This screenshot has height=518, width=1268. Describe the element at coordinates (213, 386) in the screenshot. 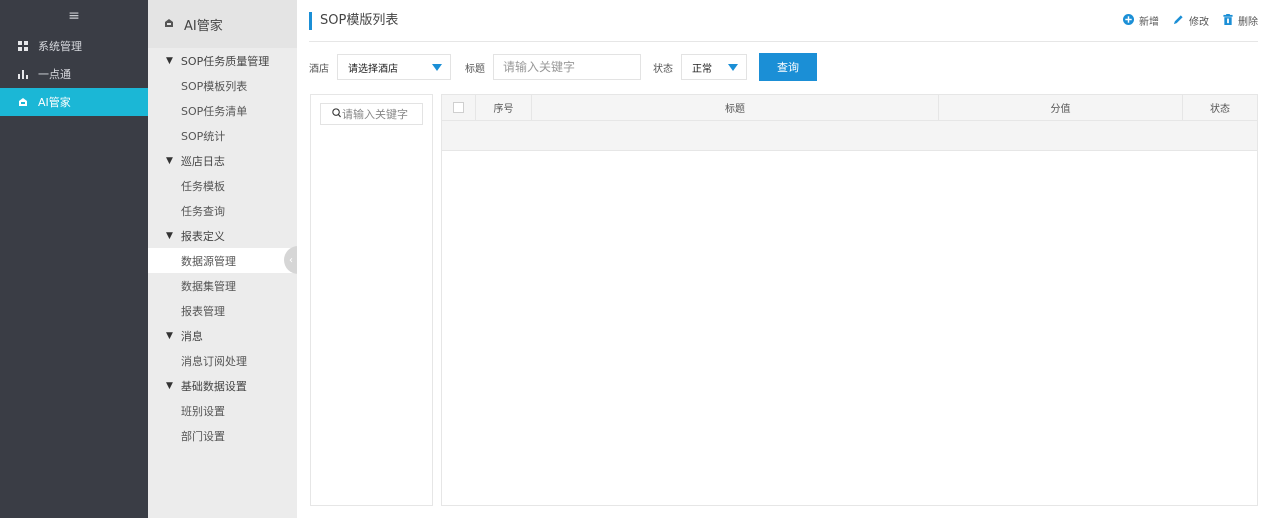

I see `menu-group-label: 基础数据设置` at that location.